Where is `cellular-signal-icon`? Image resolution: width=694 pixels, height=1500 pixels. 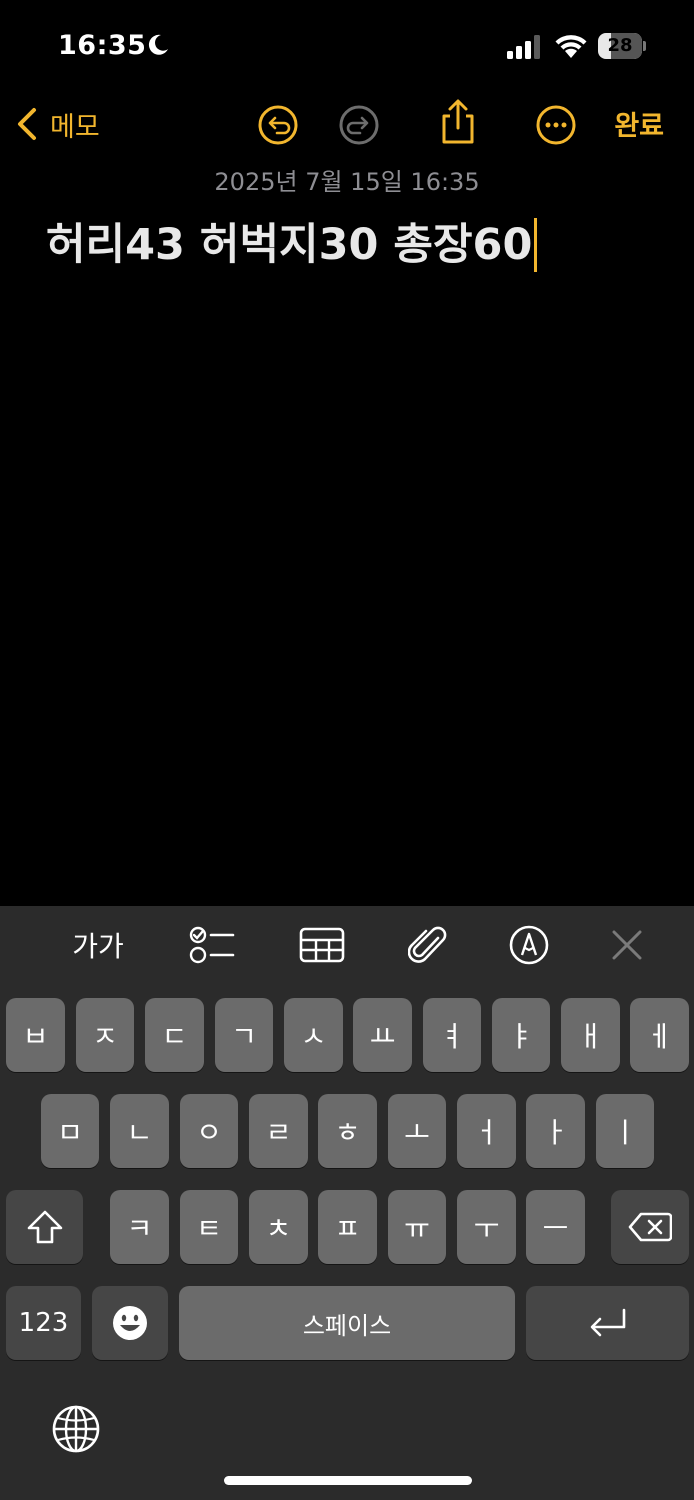 cellular-signal-icon is located at coordinates (523, 47).